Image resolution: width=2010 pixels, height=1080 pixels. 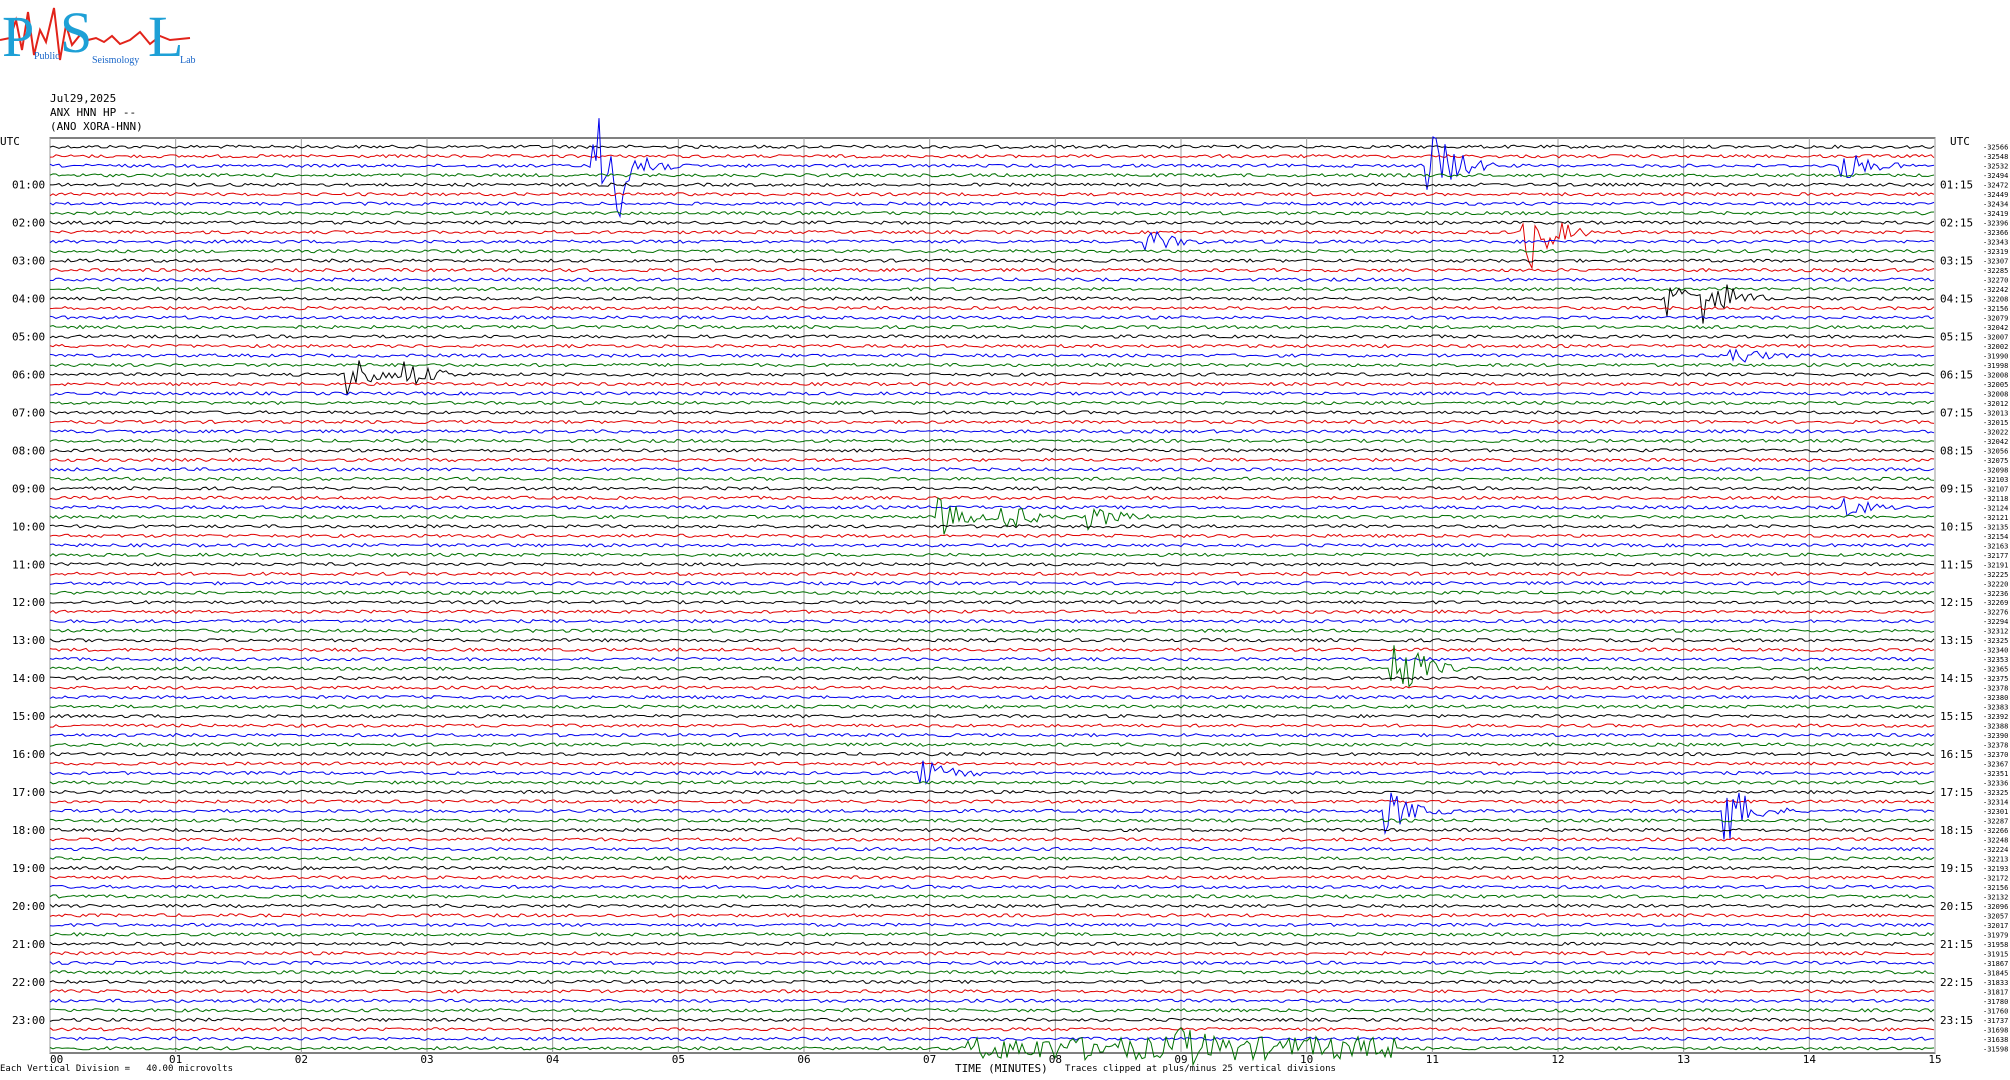 What do you see at coordinates (1995, 736) in the screenshot?
I see `offset-label-62: -32390` at bounding box center [1995, 736].